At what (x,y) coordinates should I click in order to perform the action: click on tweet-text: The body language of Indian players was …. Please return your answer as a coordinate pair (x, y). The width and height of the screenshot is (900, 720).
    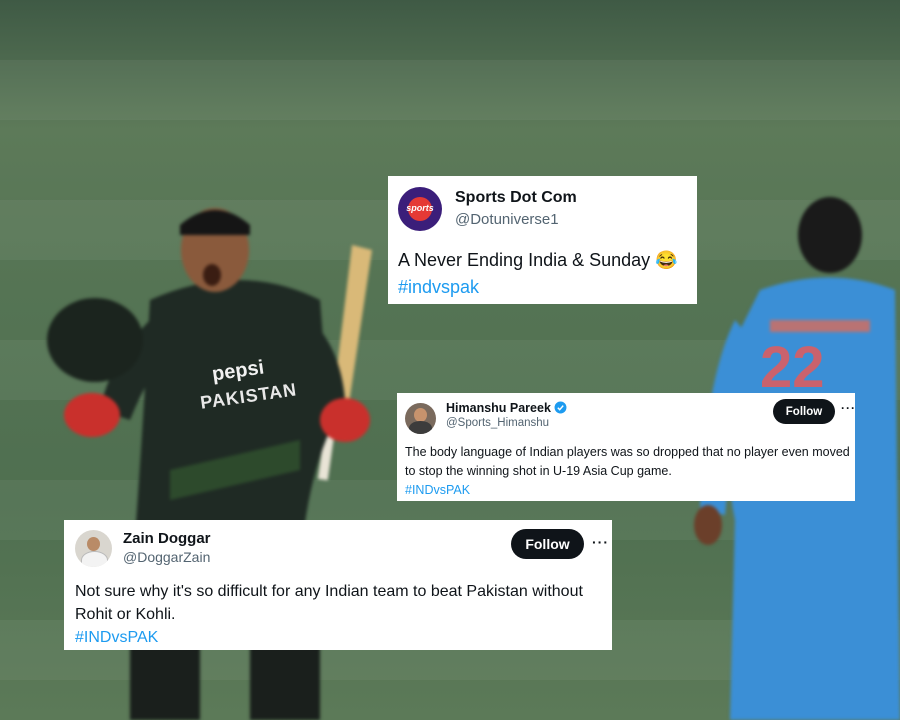
    Looking at the image, I should click on (628, 471).